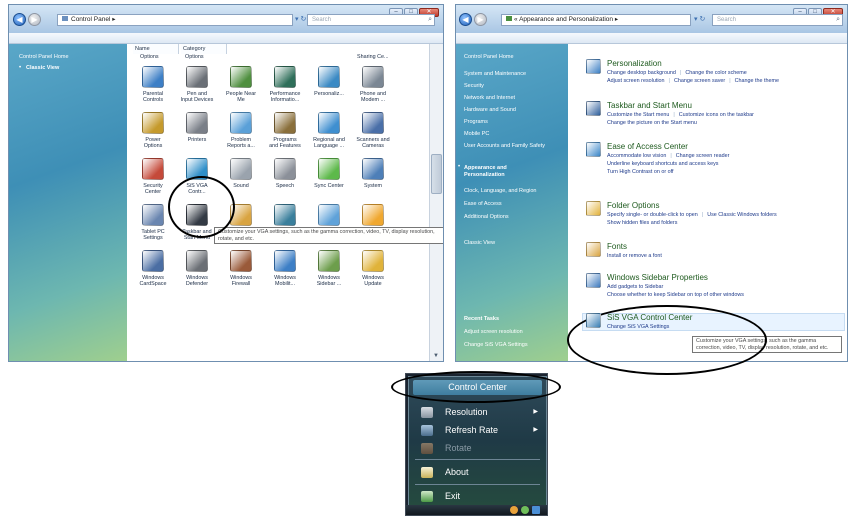  Describe the element at coordinates (716, 115) in the screenshot. I see `category-task-link: Customize icons on the taskbar` at that location.